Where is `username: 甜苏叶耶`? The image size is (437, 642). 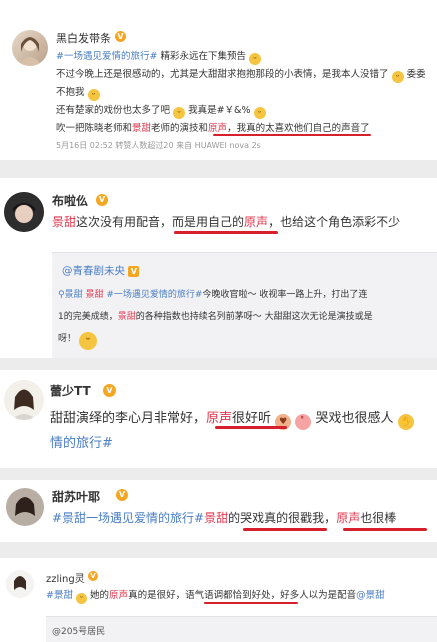
username: 甜苏叶耶 is located at coordinates (76, 496).